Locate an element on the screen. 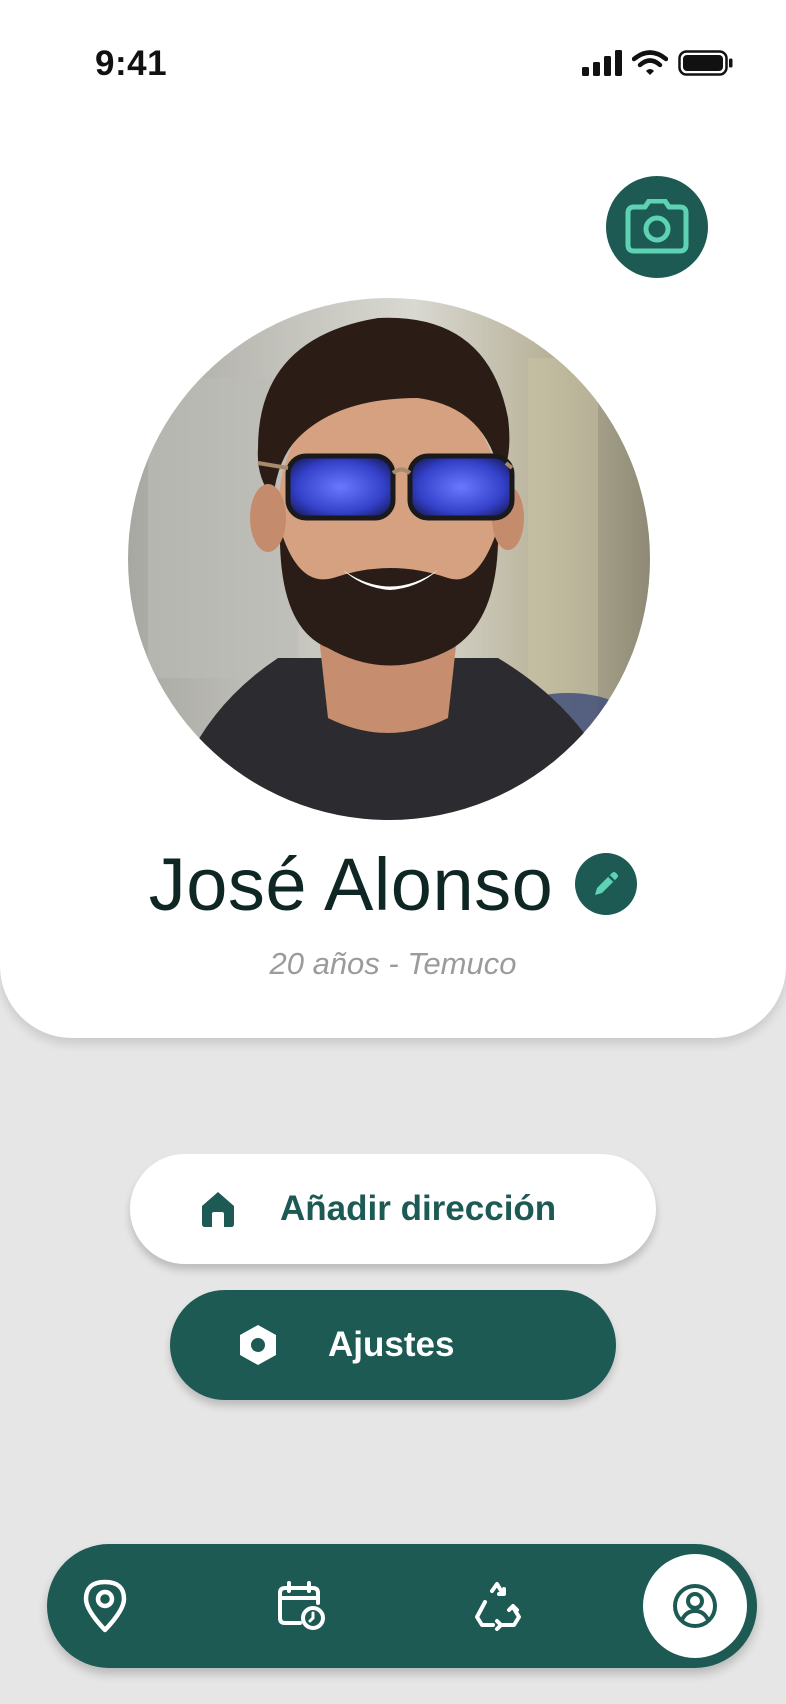 The height and width of the screenshot is (1704, 786). profile-name: José Alonso is located at coordinates (351, 884).